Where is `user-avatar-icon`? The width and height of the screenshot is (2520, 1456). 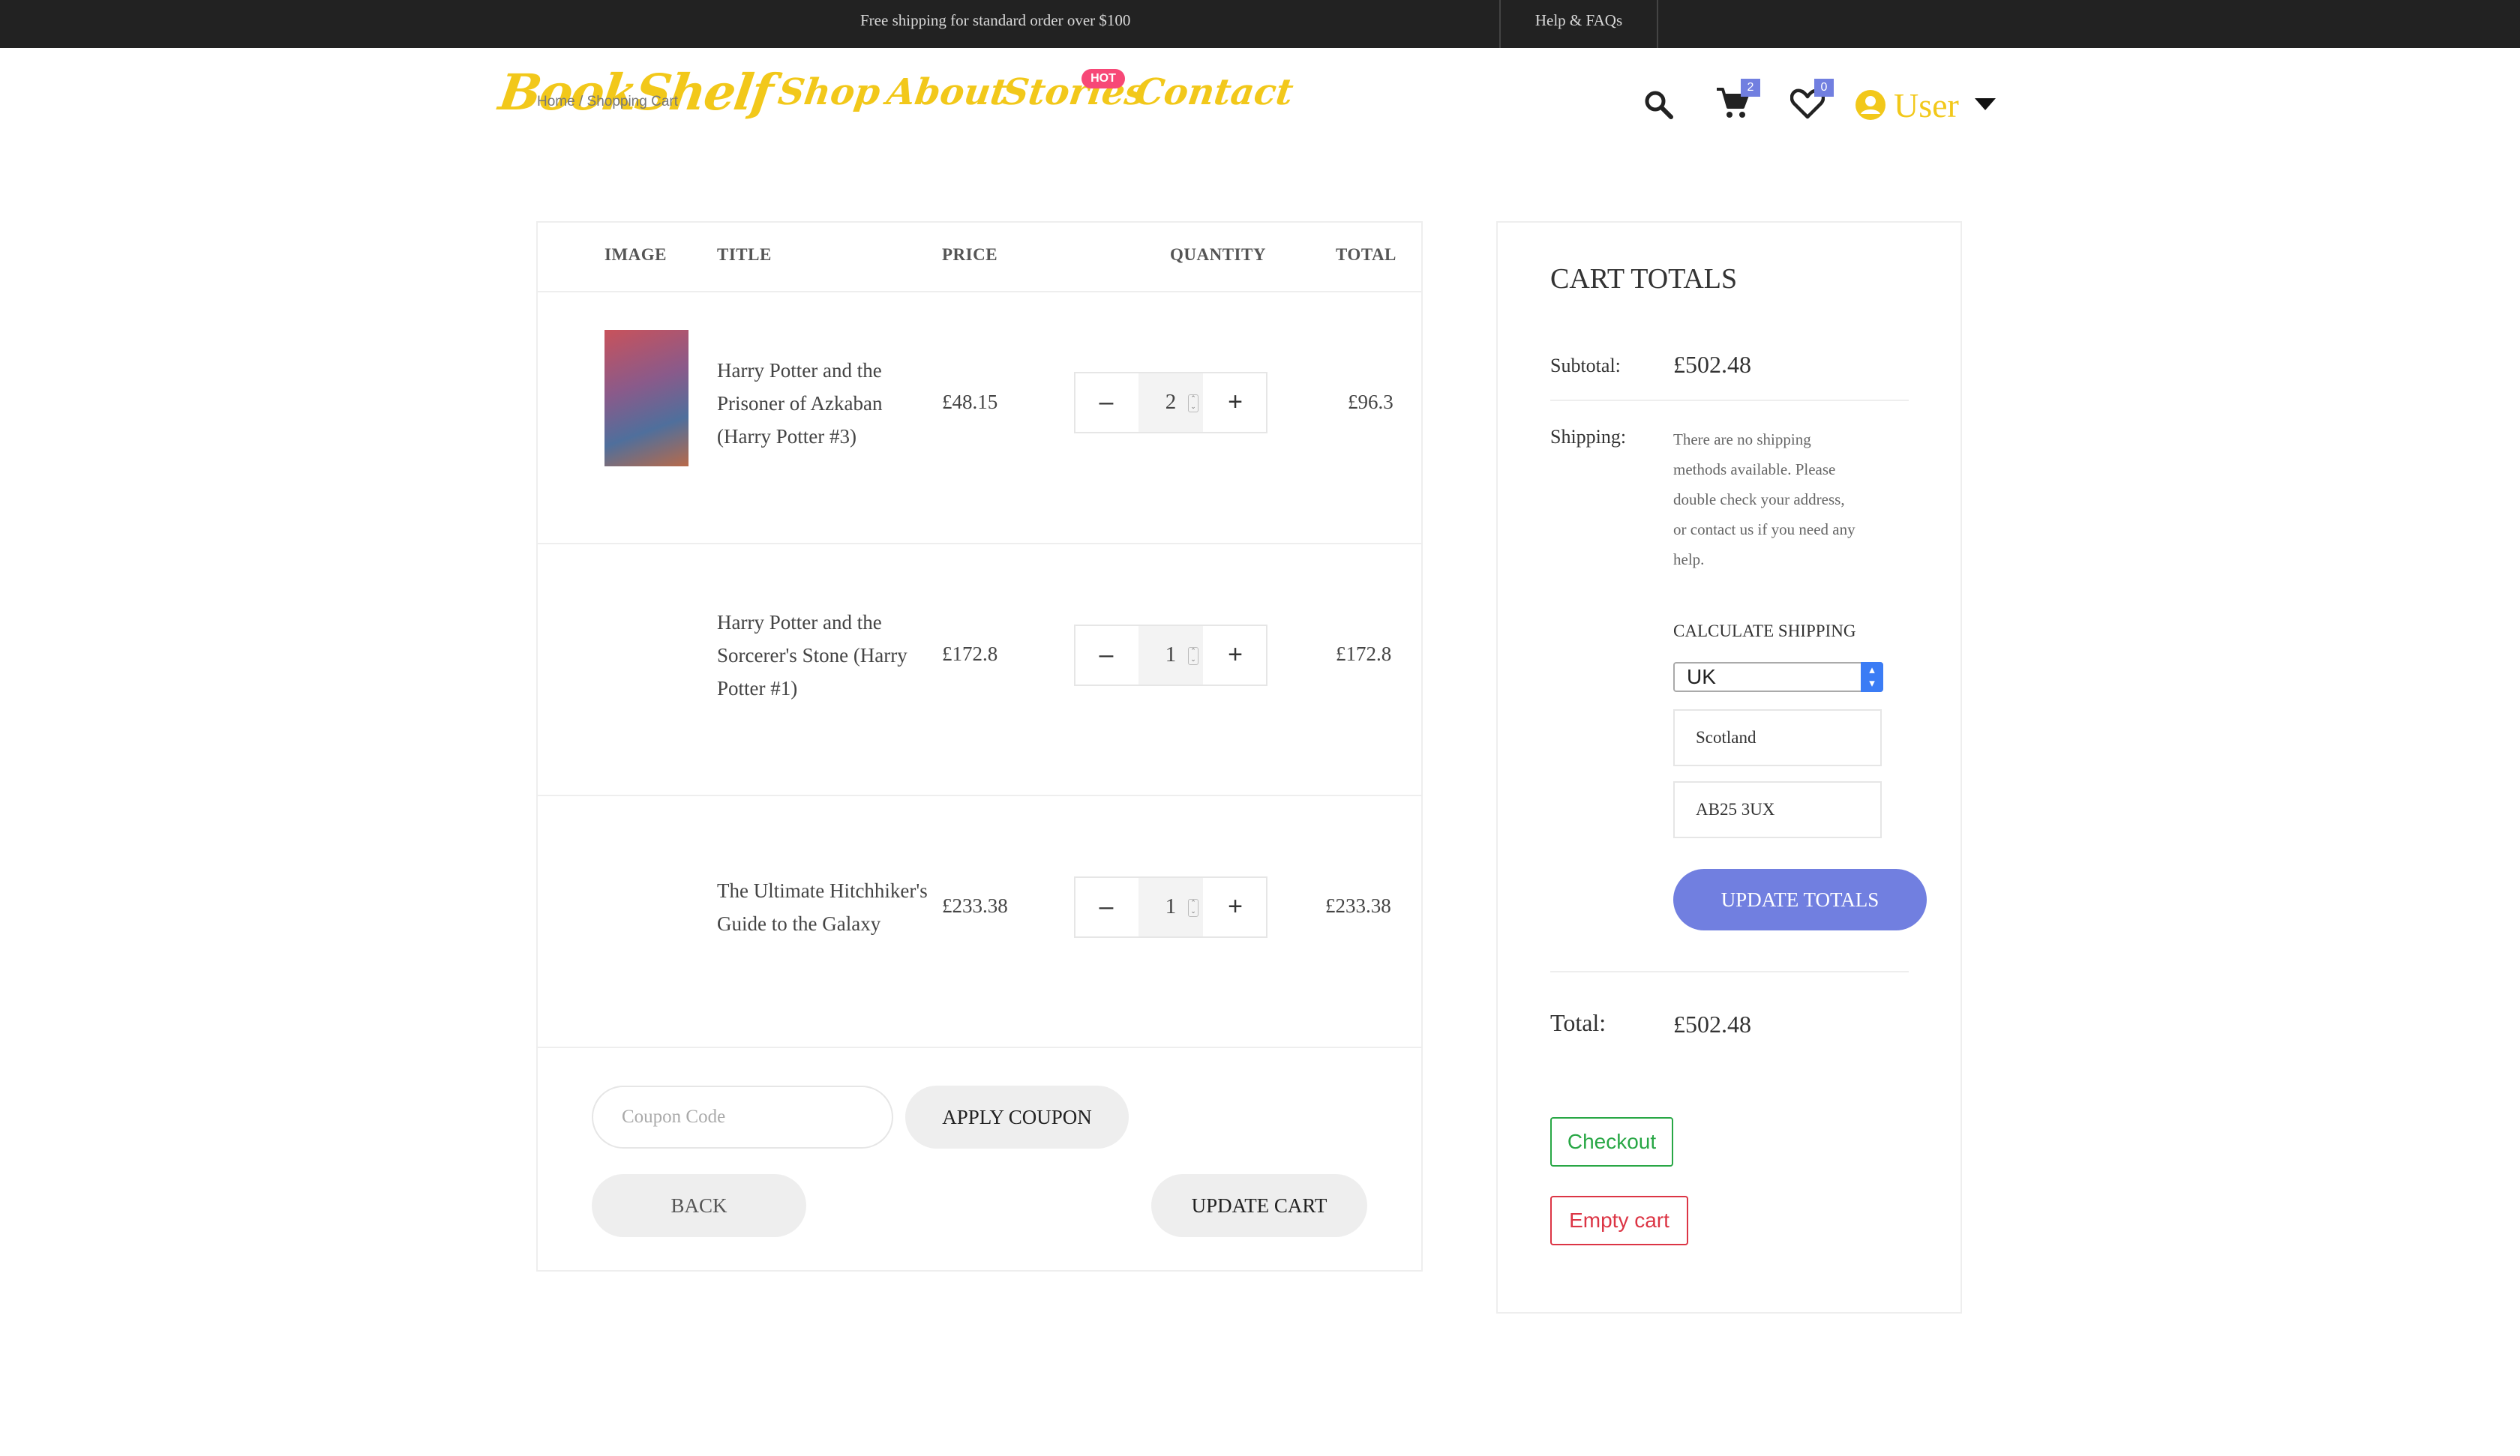
user-avatar-icon is located at coordinates (1870, 106).